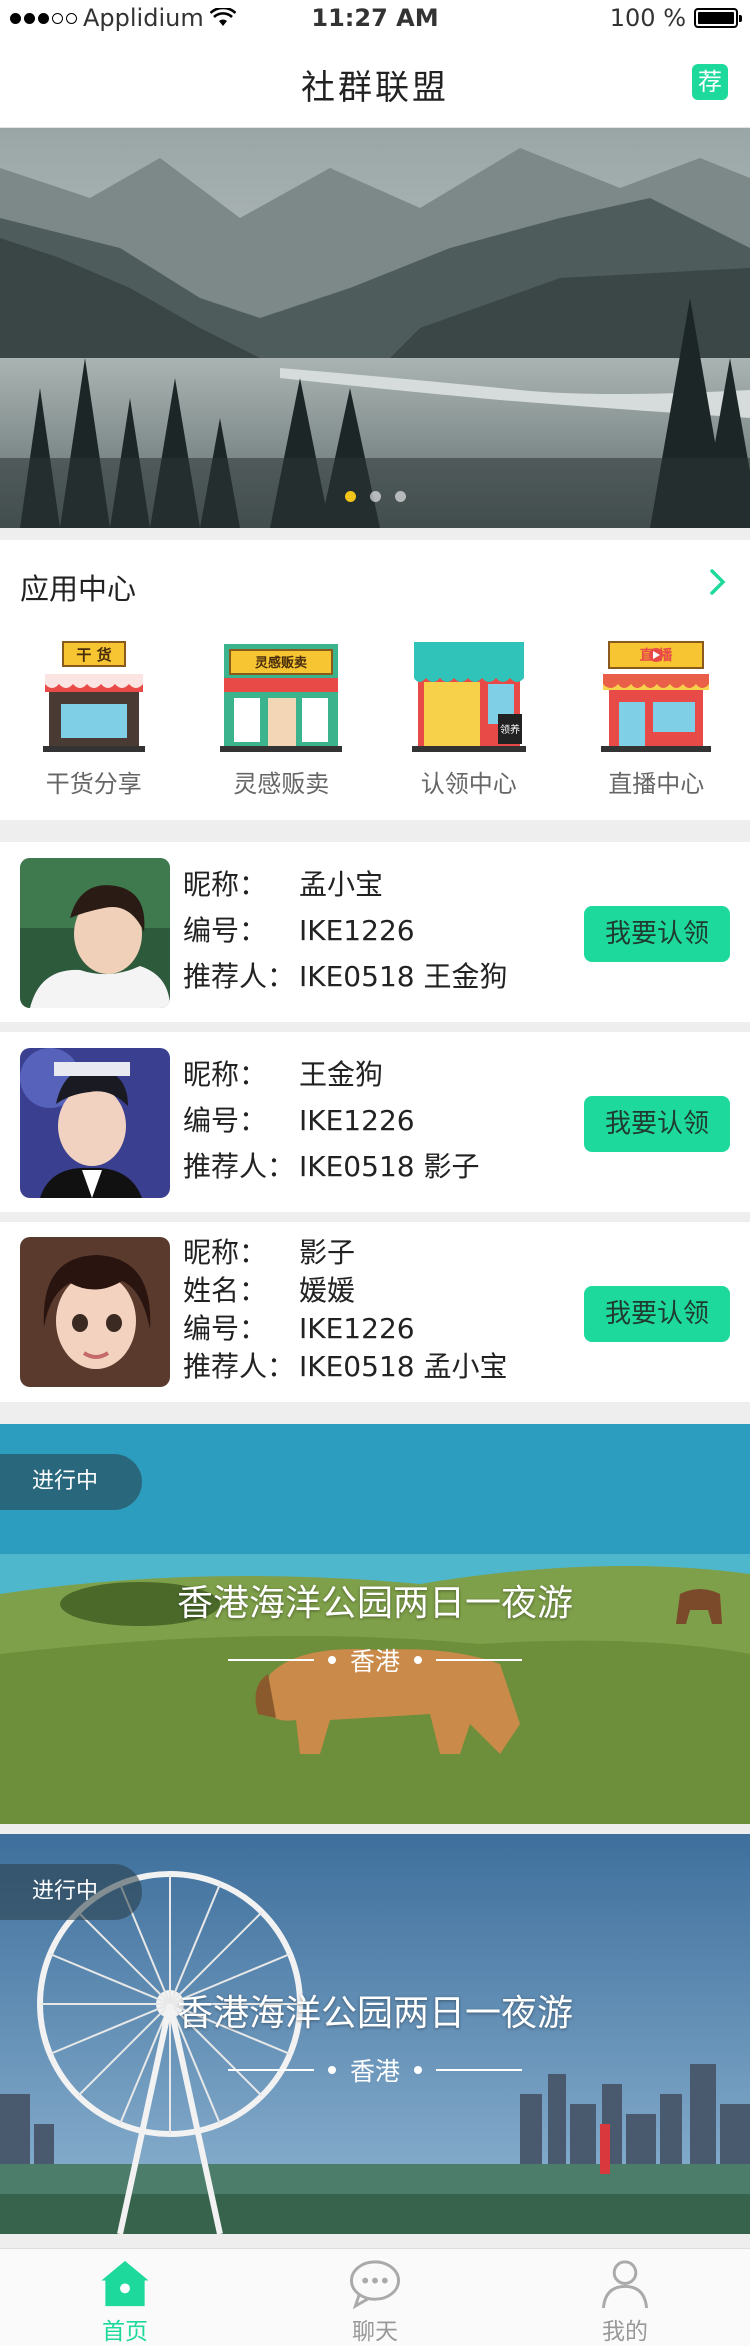 This screenshot has height=2346, width=750. I want to click on app-label: 直播中心, so click(656, 784).